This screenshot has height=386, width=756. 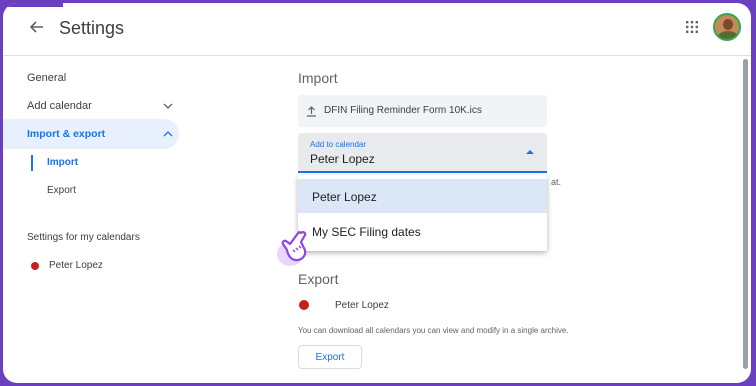 I want to click on select-label: Add to calendar, so click(x=338, y=144).